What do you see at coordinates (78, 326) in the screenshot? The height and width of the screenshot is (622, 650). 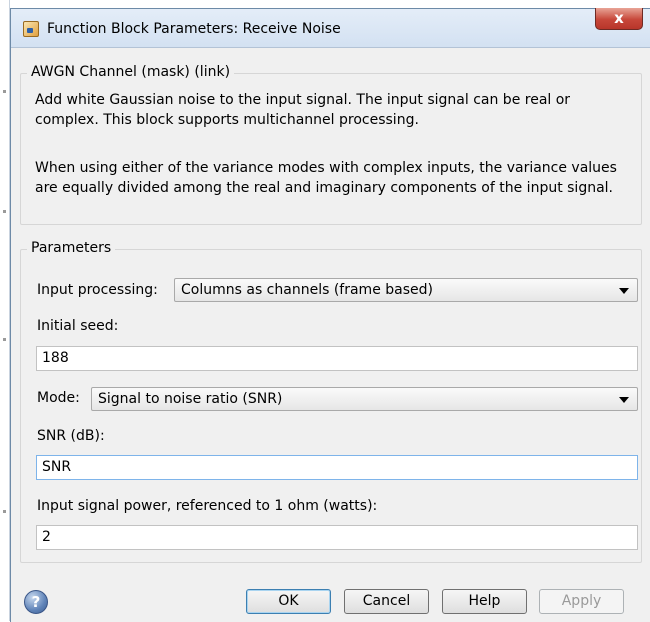 I see `initial-seed-label: Initial seed:` at bounding box center [78, 326].